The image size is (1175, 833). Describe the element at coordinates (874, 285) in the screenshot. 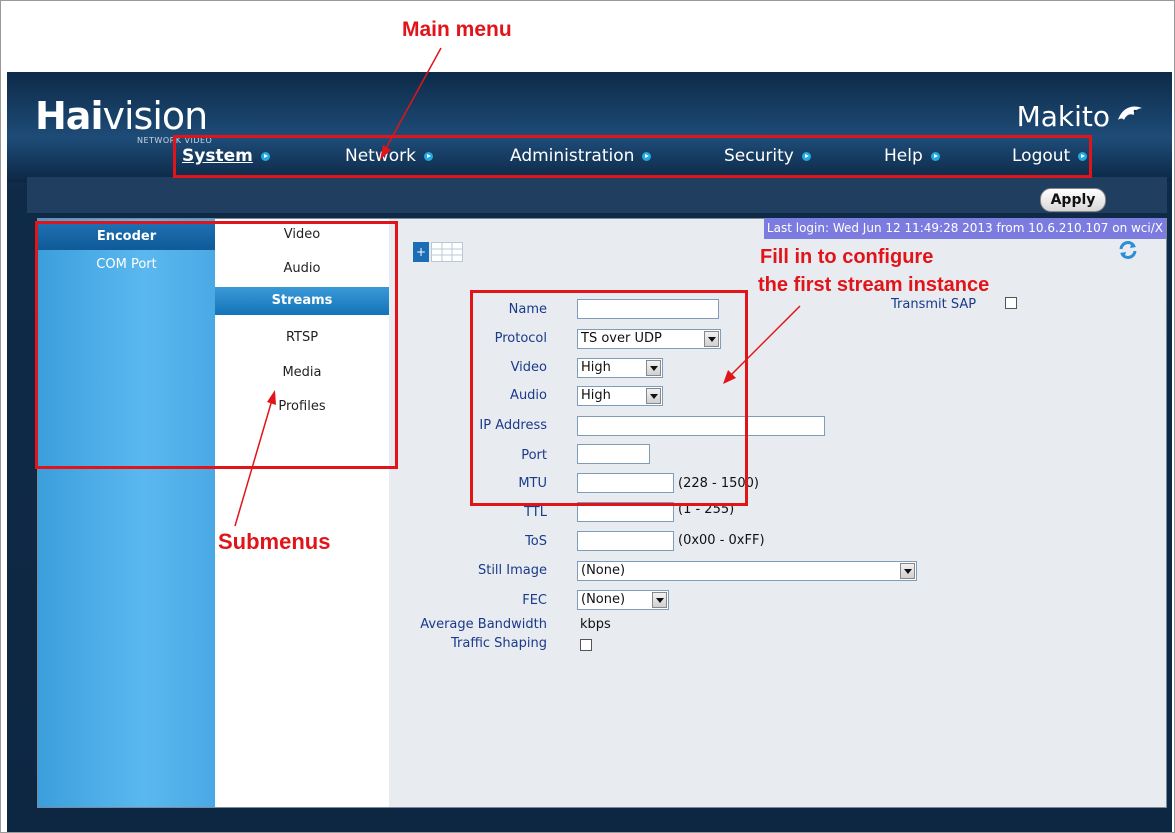

I see `fill-in-annotation-line2: the first stream instance` at that location.